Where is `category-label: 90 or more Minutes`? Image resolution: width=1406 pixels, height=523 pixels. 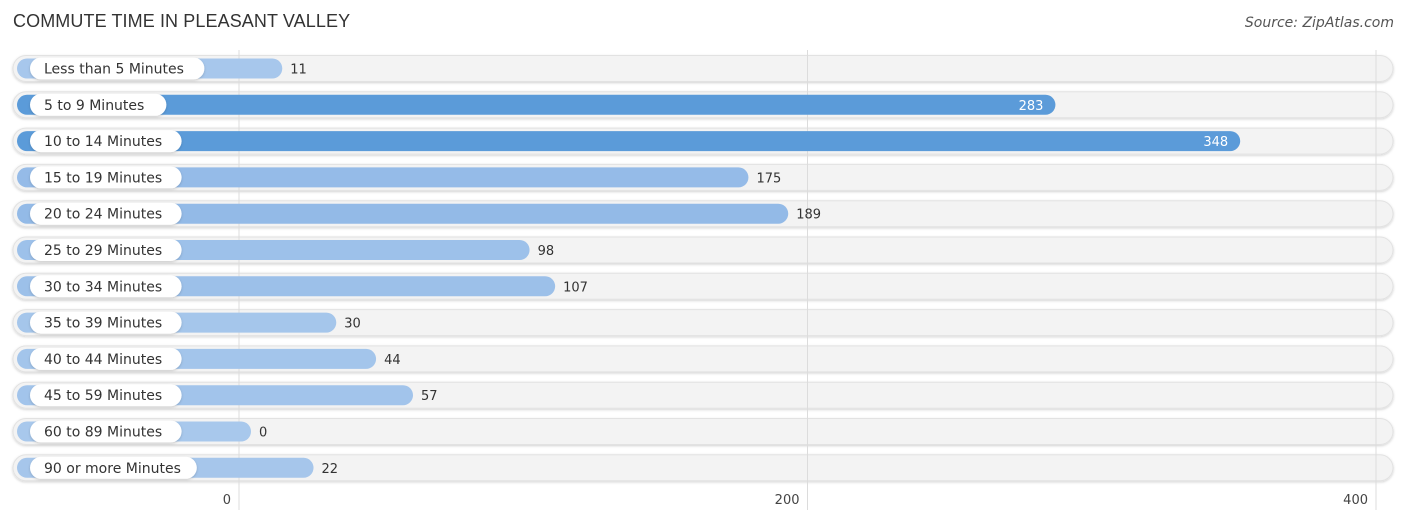 category-label: 90 or more Minutes is located at coordinates (112, 469).